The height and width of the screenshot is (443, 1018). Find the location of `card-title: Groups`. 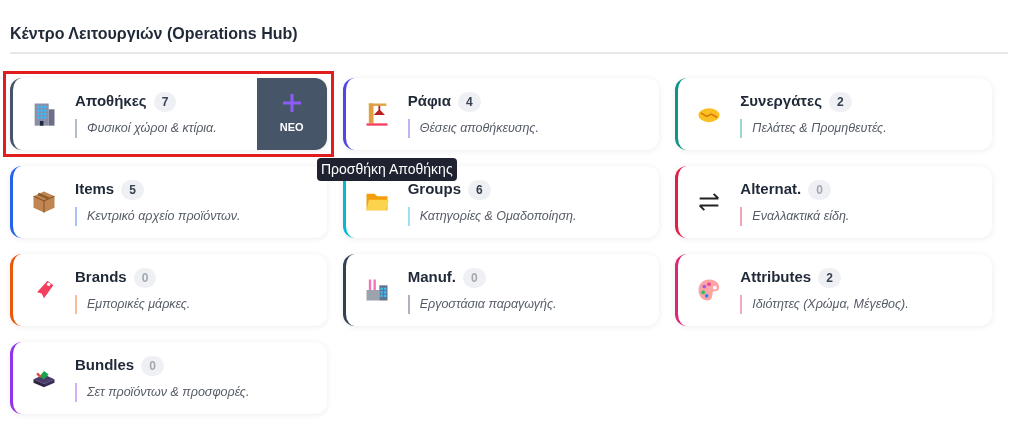

card-title: Groups is located at coordinates (434, 189).